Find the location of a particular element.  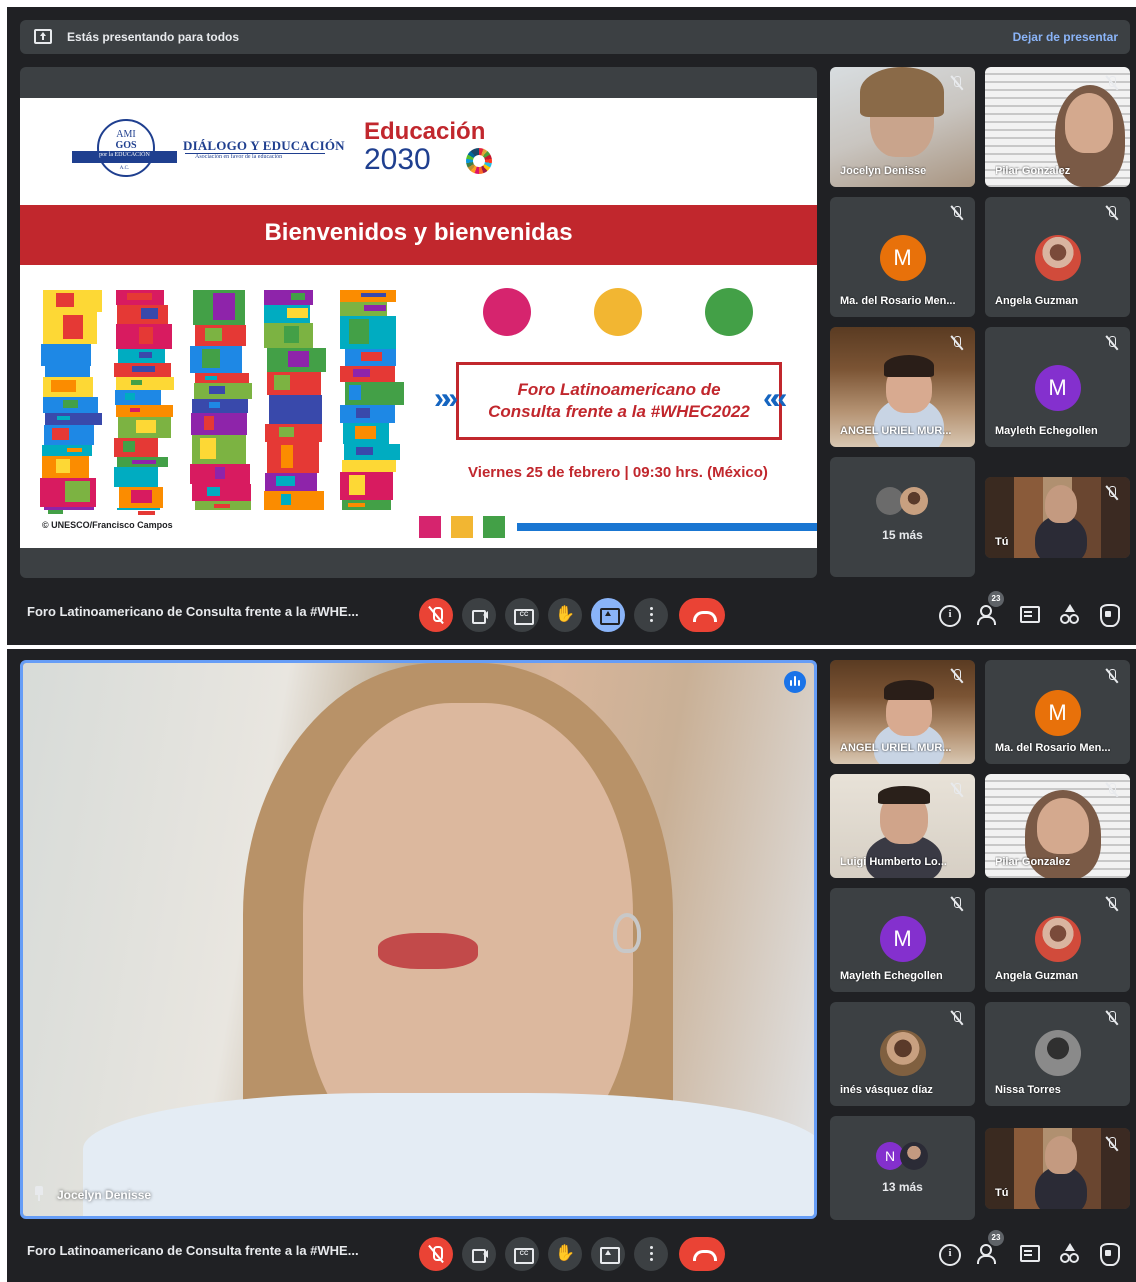

amigos-logo-ribbon-text: por la EDUCACIÓN is located at coordinates (124, 155).